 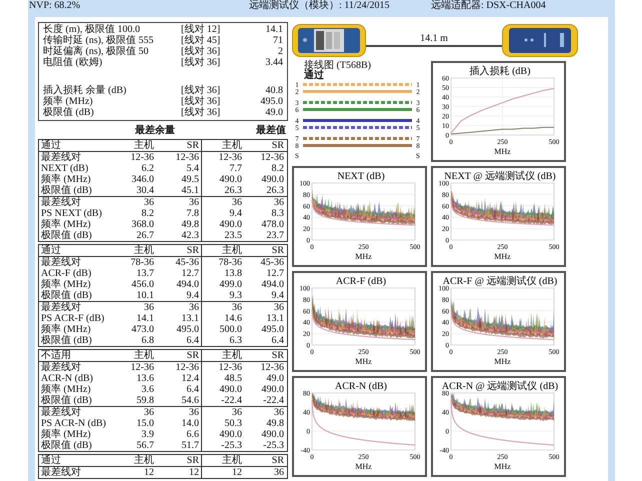 I want to click on table-cell-text: 495.0, so click(x=272, y=329).